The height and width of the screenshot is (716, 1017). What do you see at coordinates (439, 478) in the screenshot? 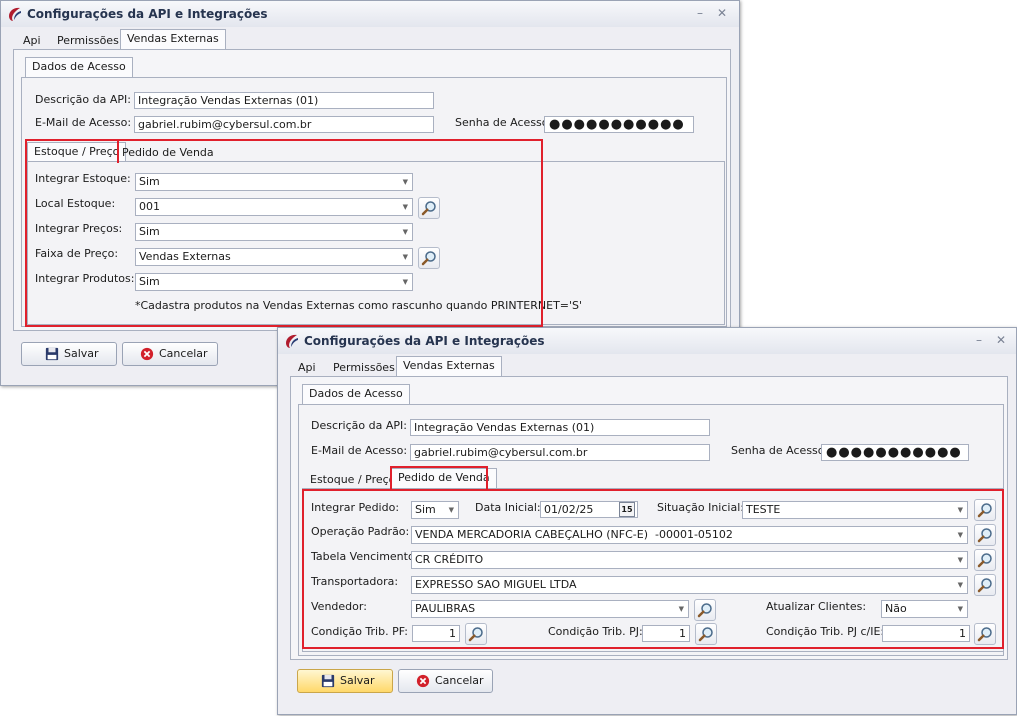
I see `highlight-pedido-tab` at bounding box center [439, 478].